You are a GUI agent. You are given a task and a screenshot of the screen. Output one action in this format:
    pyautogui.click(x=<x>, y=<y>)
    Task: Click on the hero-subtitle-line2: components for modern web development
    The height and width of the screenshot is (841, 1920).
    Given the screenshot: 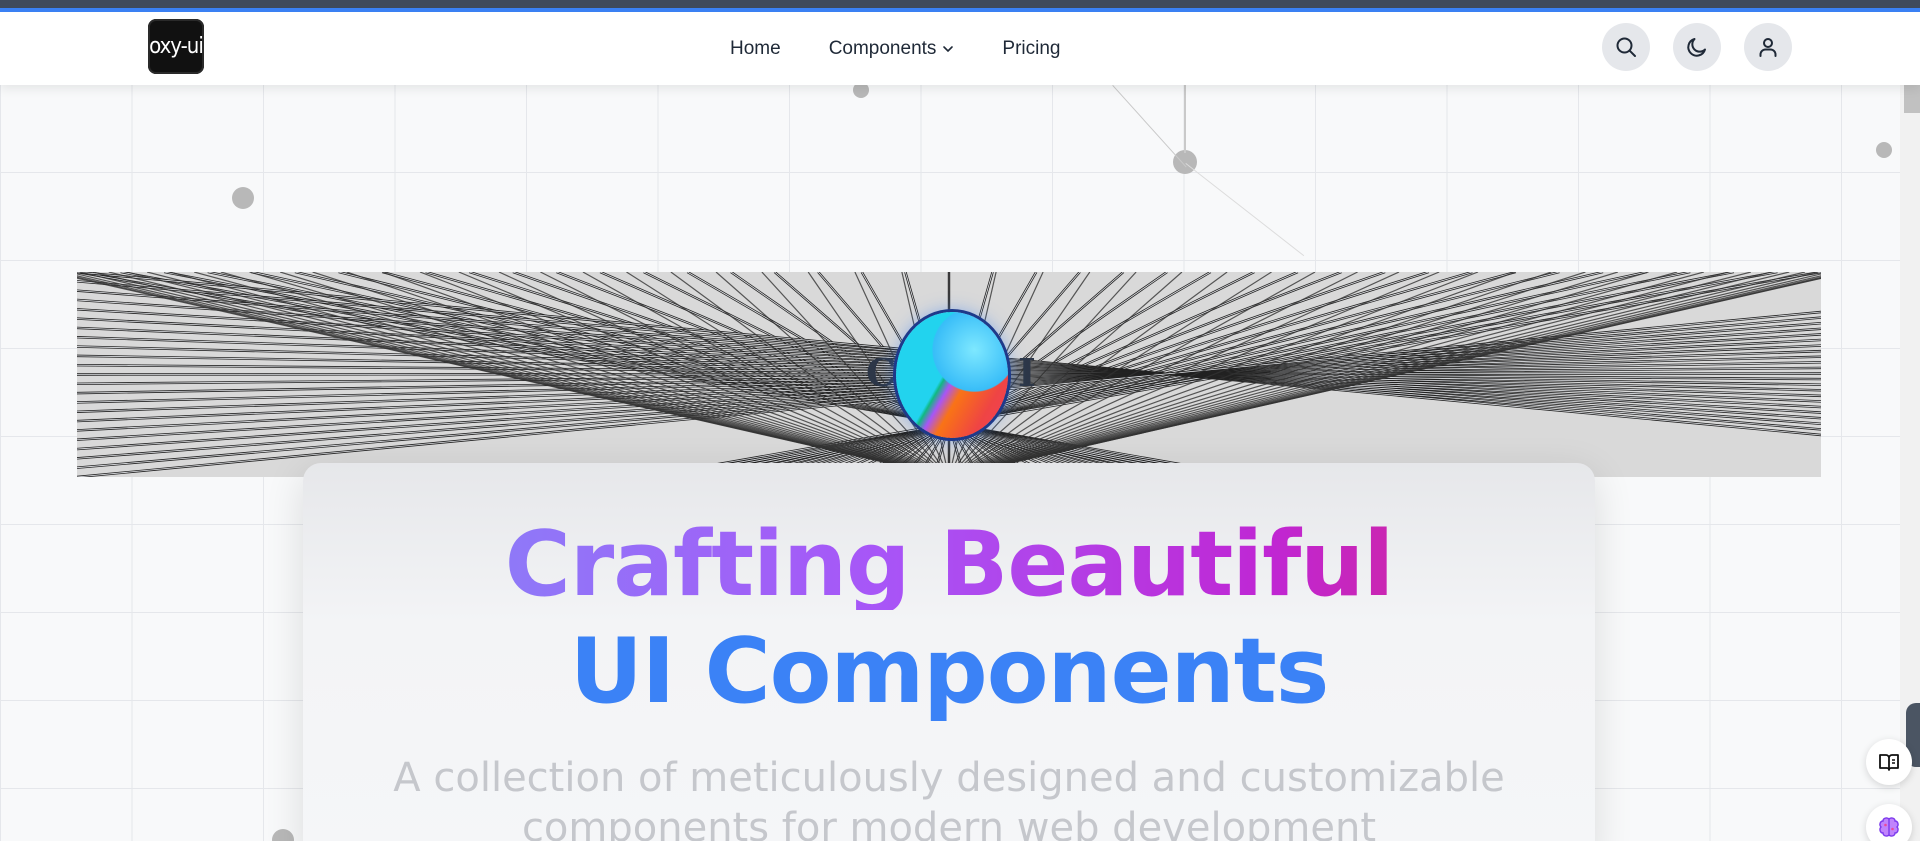 What is the action you would take?
    pyautogui.click(x=949, y=823)
    